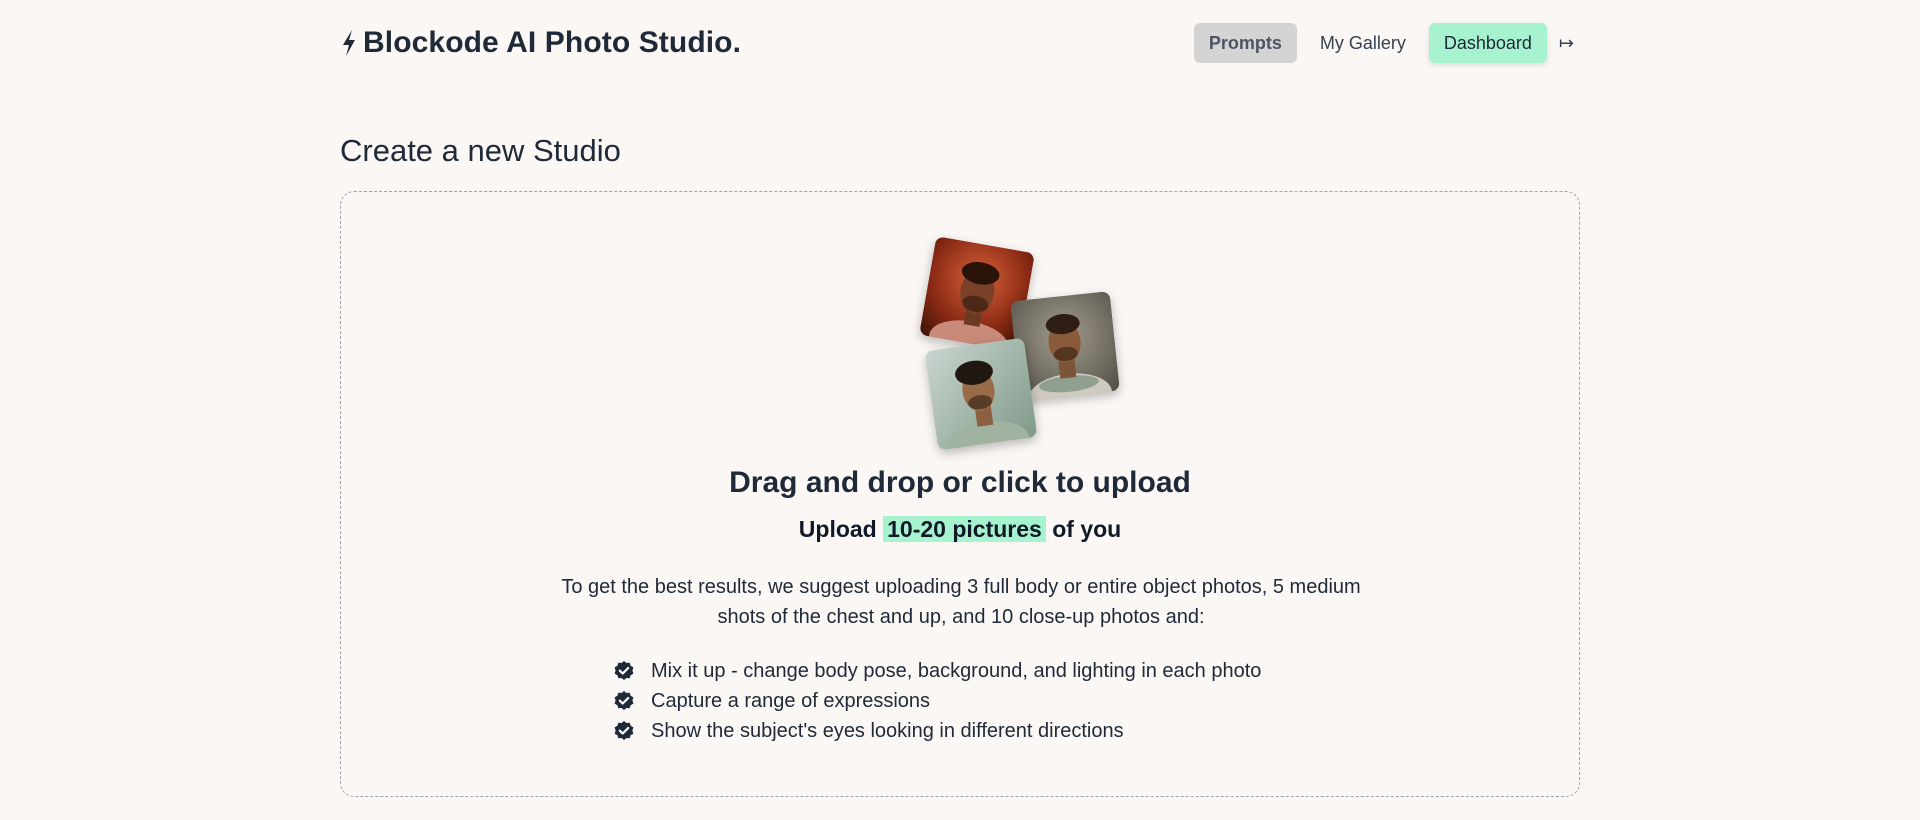 This screenshot has height=820, width=1920. I want to click on tip-text: Capture a range of expressions, so click(791, 700).